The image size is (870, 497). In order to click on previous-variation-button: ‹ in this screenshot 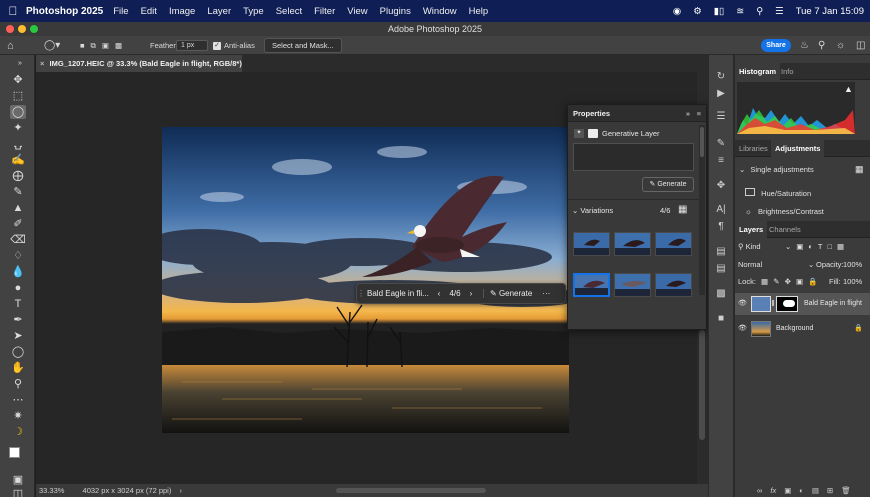, I will do `click(439, 293)`.